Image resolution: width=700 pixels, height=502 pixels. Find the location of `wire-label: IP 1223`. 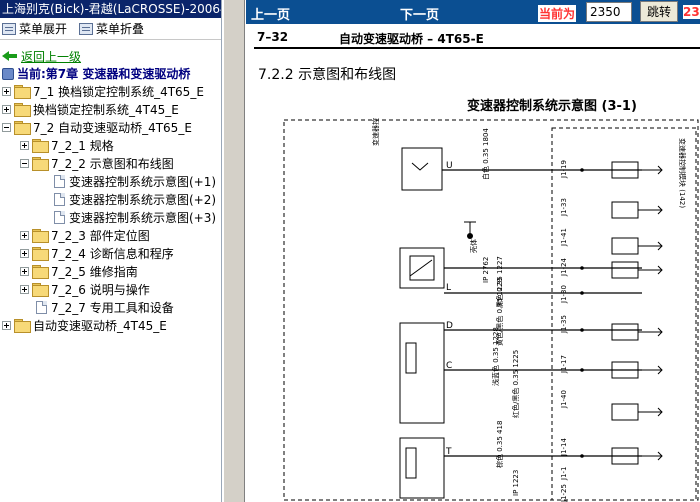

wire-label: IP 1223 is located at coordinates (516, 483).